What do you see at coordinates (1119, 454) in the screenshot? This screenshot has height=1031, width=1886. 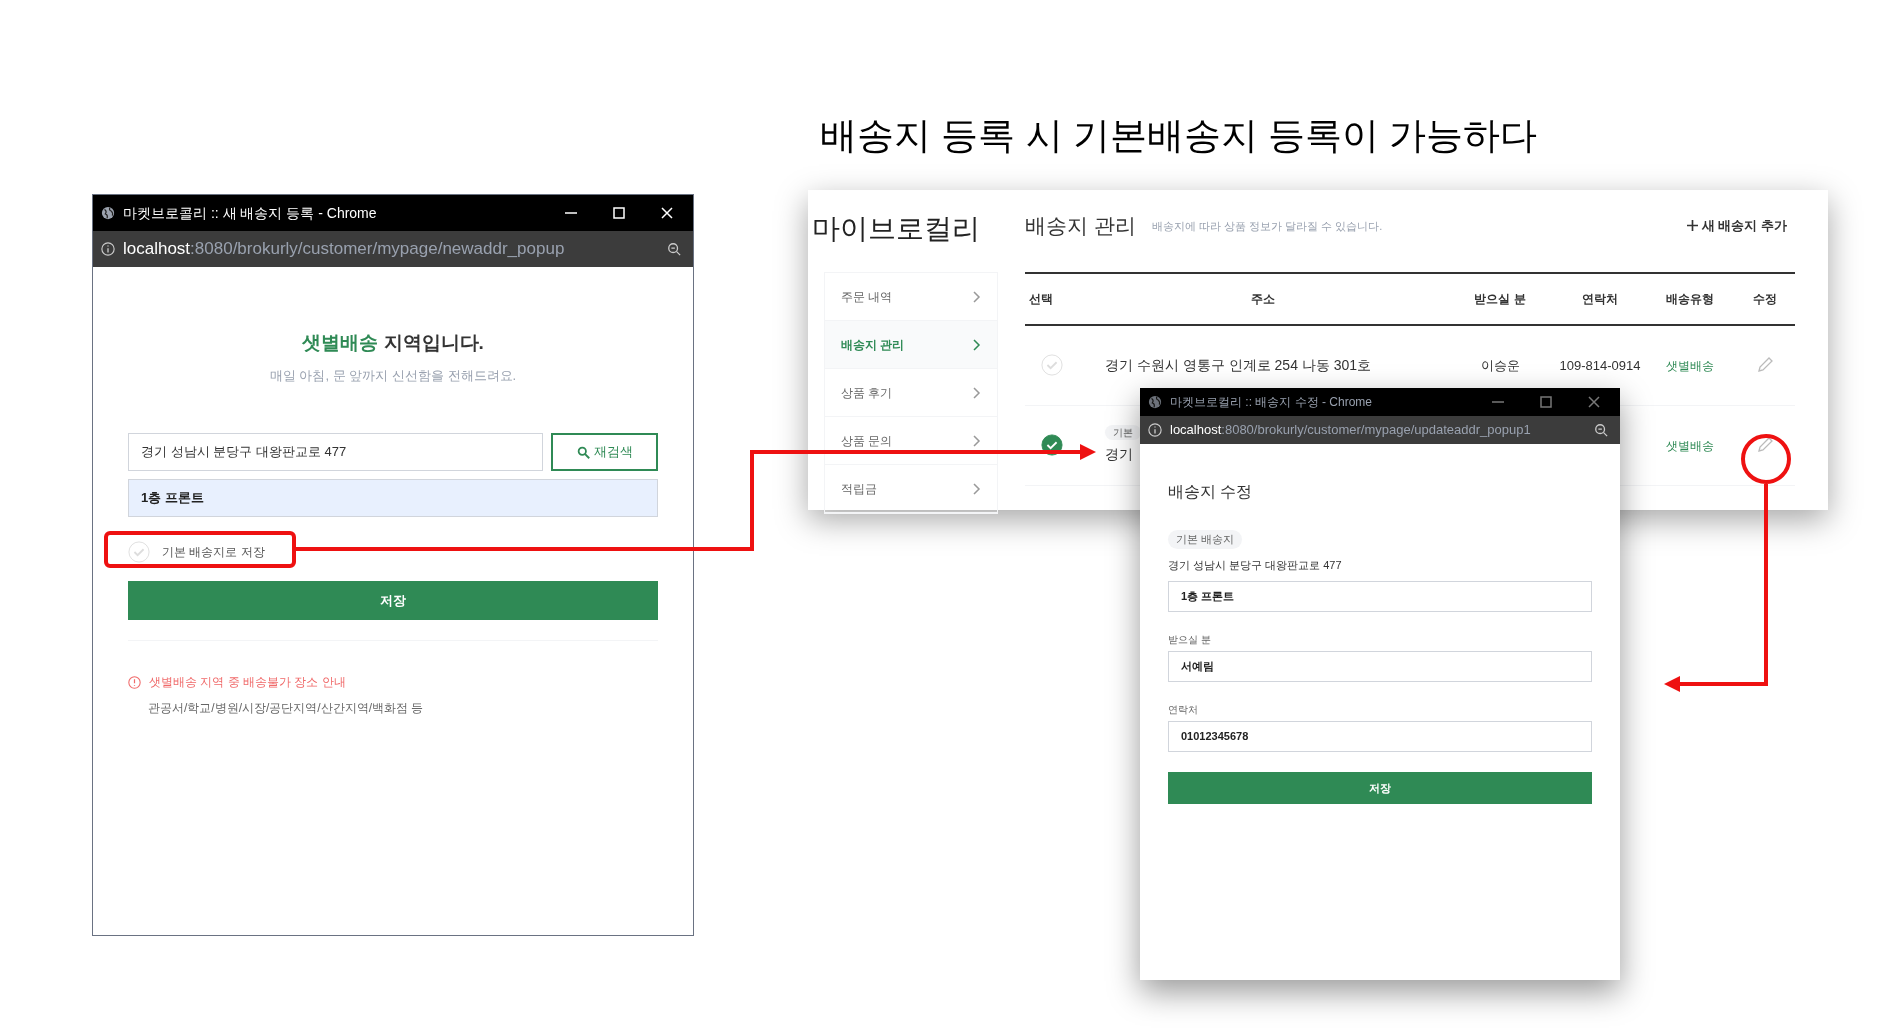 I see `table-cell-text: 경기` at bounding box center [1119, 454].